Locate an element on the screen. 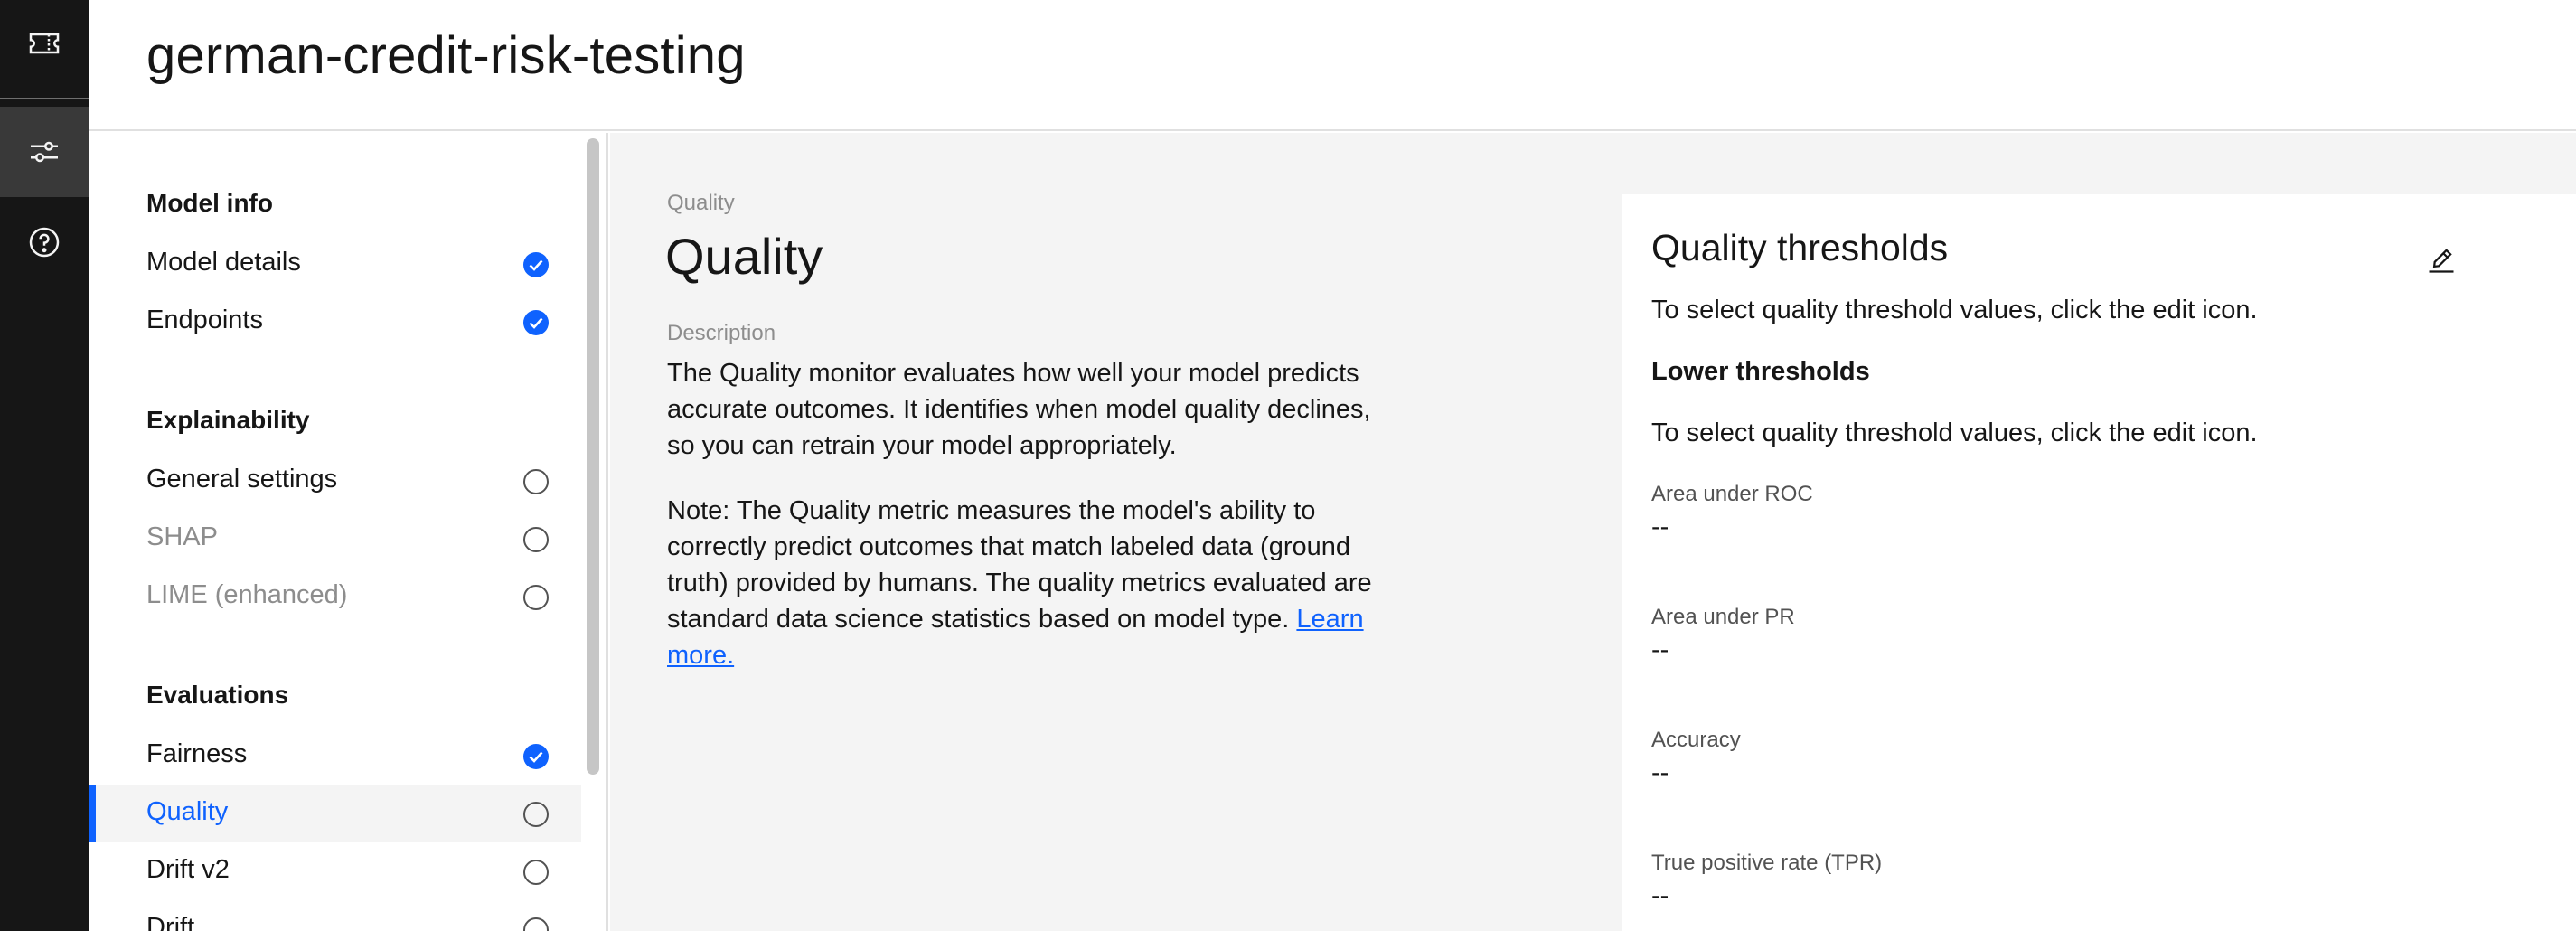 The width and height of the screenshot is (2576, 931). ticket-icon is located at coordinates (45, 43).